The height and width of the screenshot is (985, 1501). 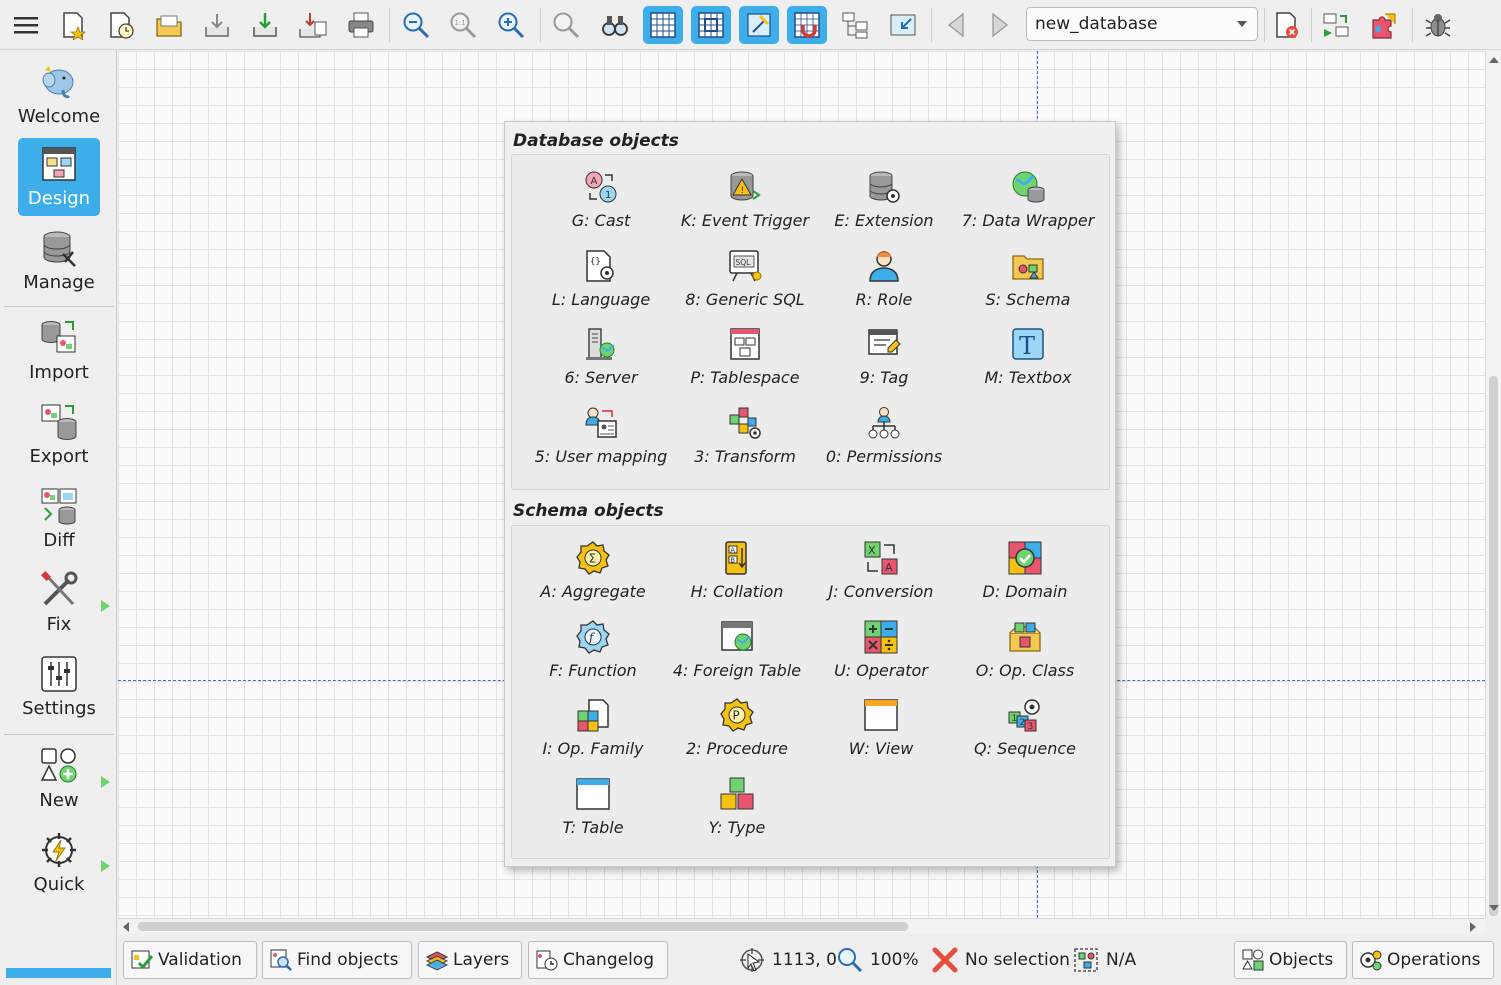 What do you see at coordinates (601, 204) in the screenshot?
I see `object-cast: A1 G: Cast` at bounding box center [601, 204].